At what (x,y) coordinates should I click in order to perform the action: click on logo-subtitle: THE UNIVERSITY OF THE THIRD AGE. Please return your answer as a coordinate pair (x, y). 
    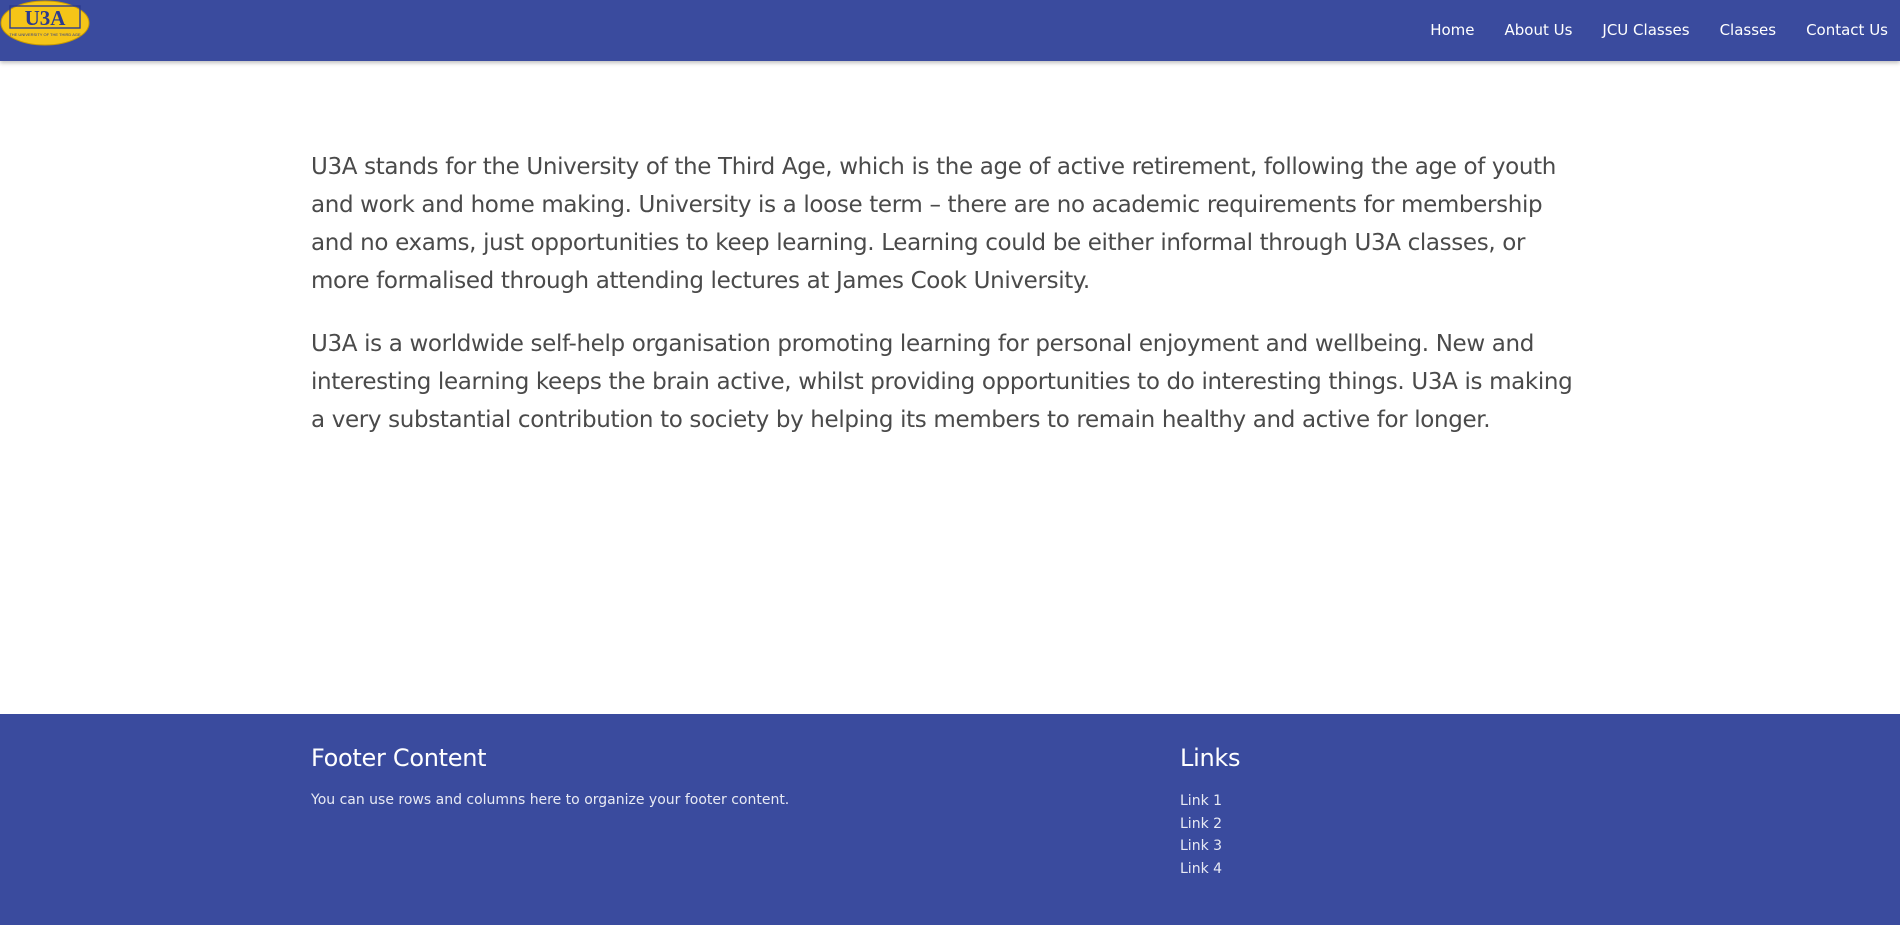
    Looking at the image, I should click on (45, 34).